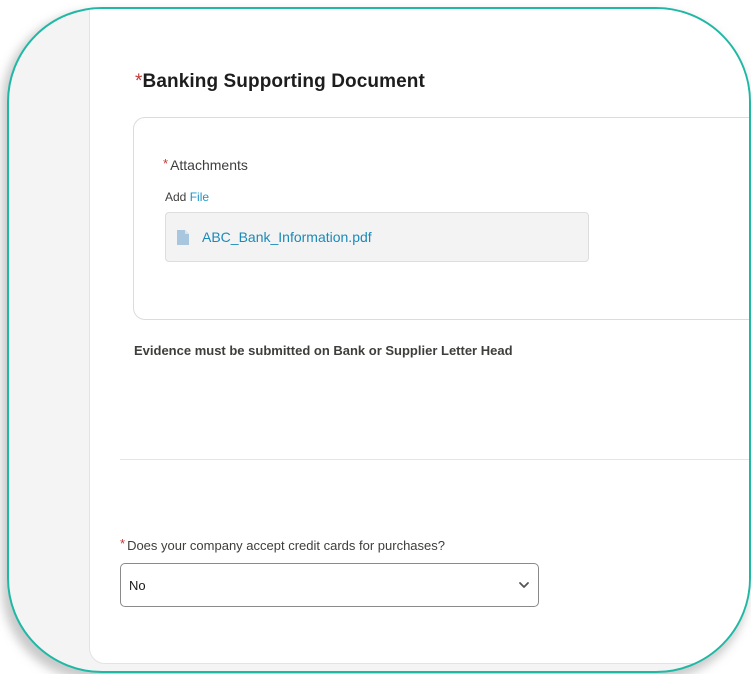 This screenshot has width=751, height=674. Describe the element at coordinates (287, 237) in the screenshot. I see `attached-file-name: ABC_Bank_Information.pdf` at that location.